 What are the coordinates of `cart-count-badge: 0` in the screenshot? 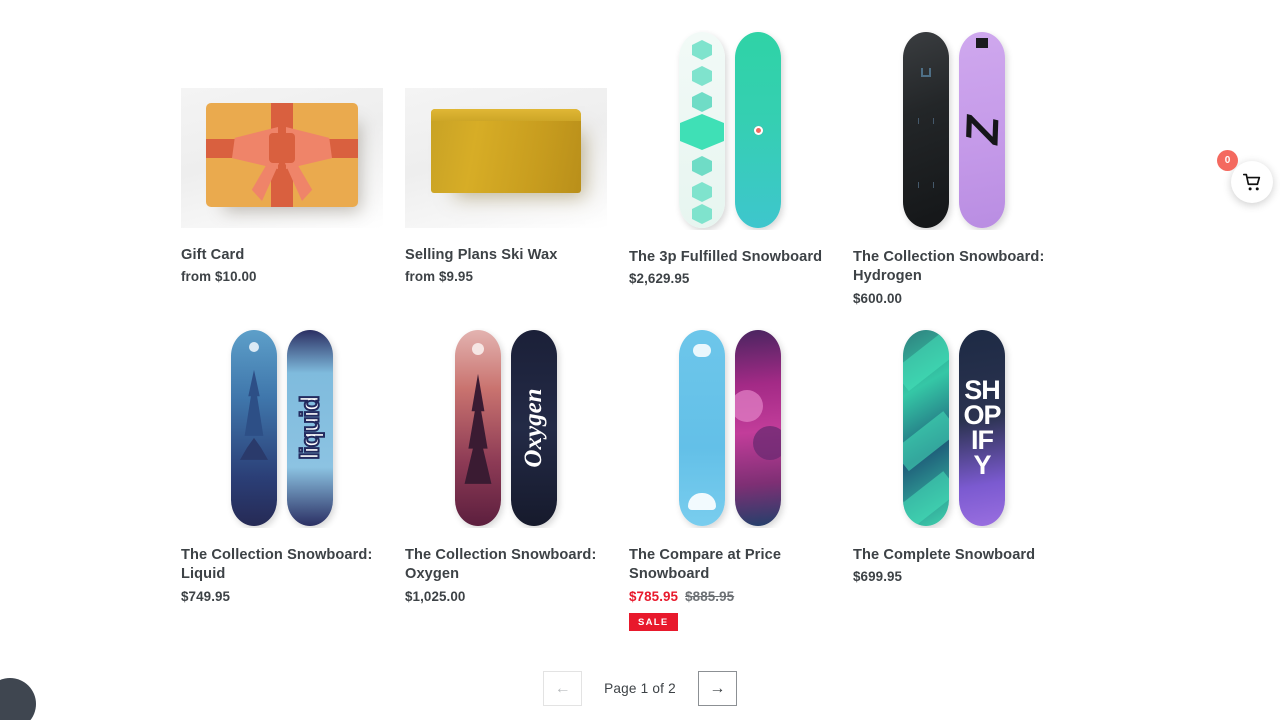 It's located at (1227, 160).